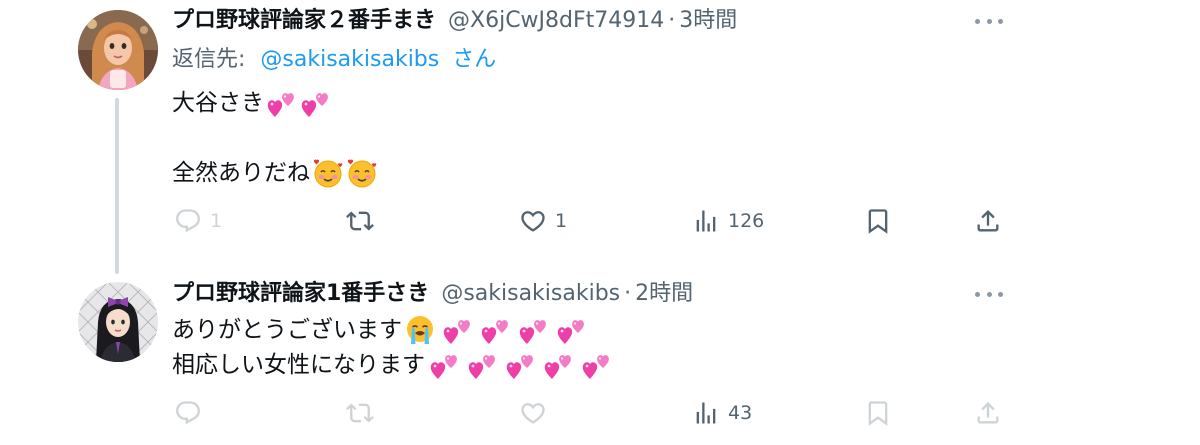  I want to click on loudly-crying-face-emoji-icon, so click(420, 330).